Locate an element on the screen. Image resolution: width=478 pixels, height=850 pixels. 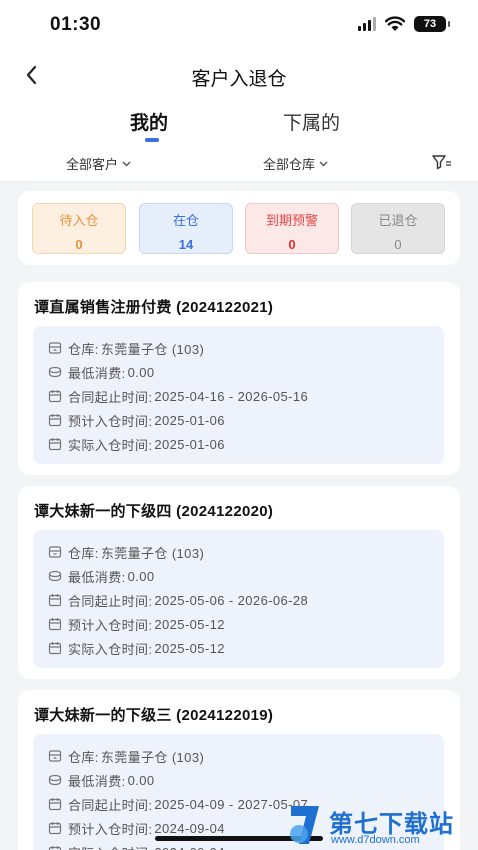
stat-label: 在仓 is located at coordinates (185, 220).